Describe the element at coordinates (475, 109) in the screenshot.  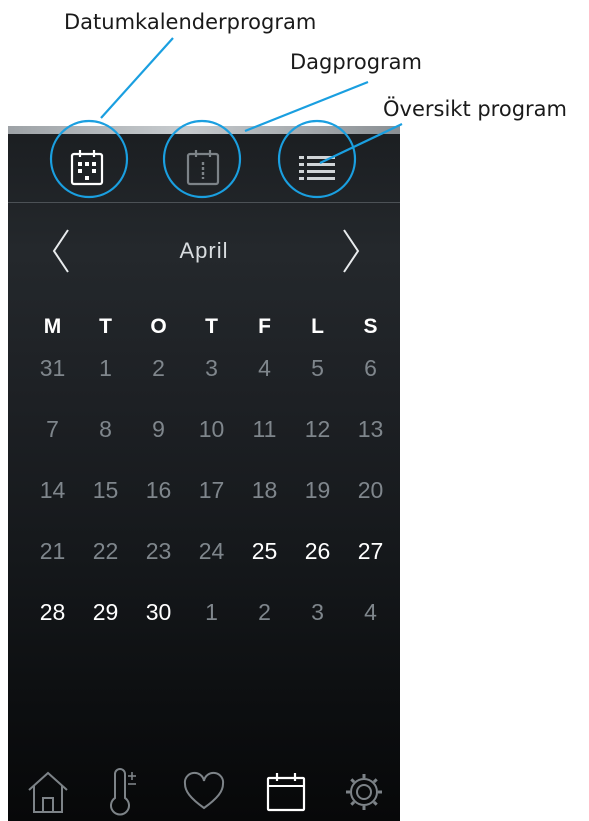
I see `annotation-overview-program: Översikt program` at that location.